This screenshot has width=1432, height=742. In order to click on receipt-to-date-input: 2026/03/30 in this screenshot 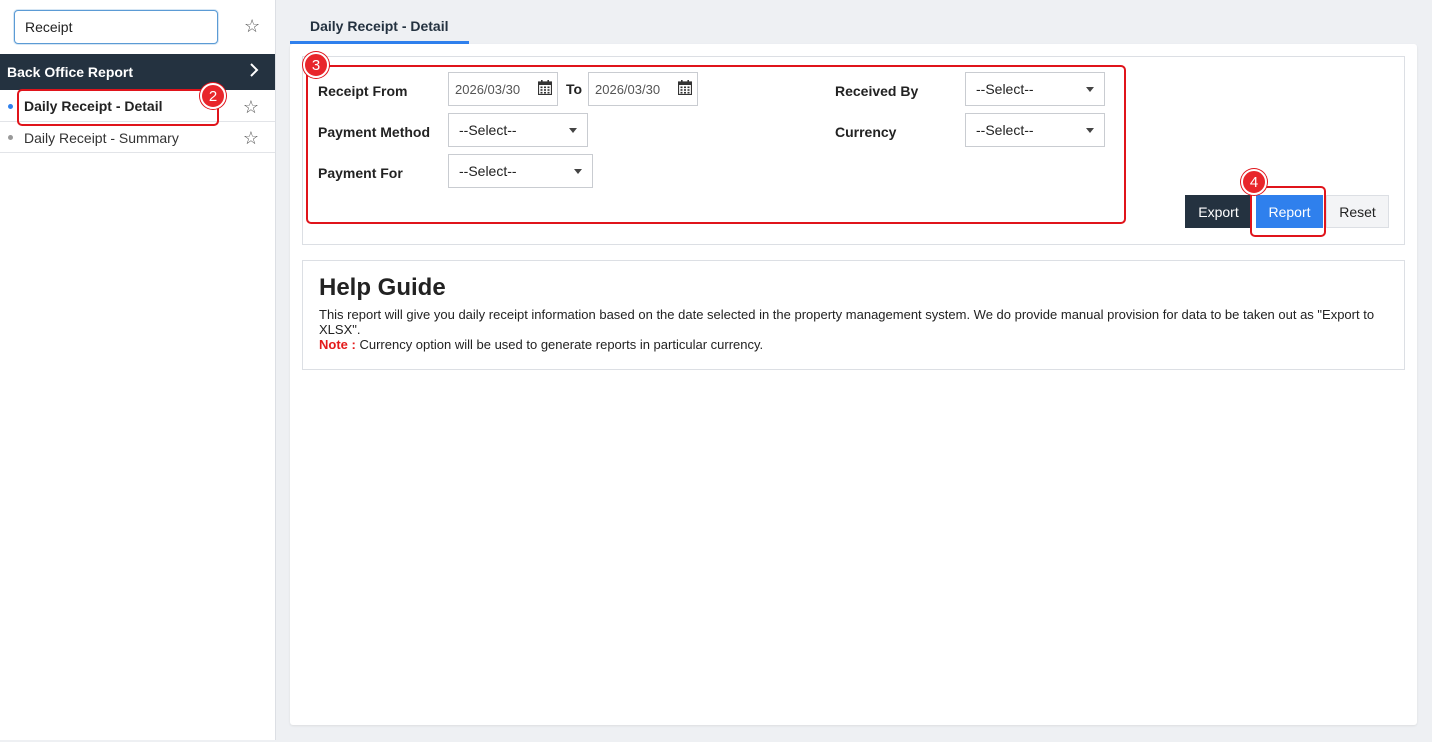, I will do `click(643, 89)`.